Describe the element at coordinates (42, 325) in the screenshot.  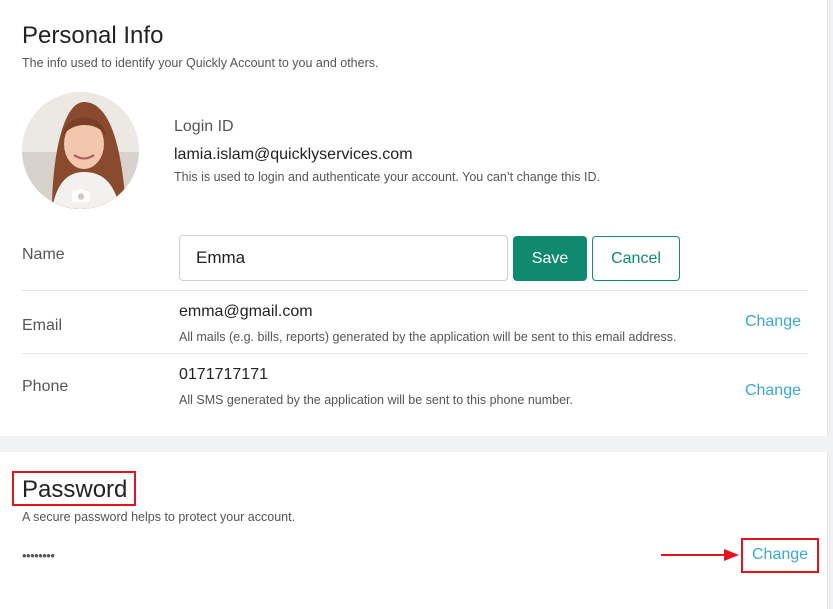
I see `email-label: Email` at that location.